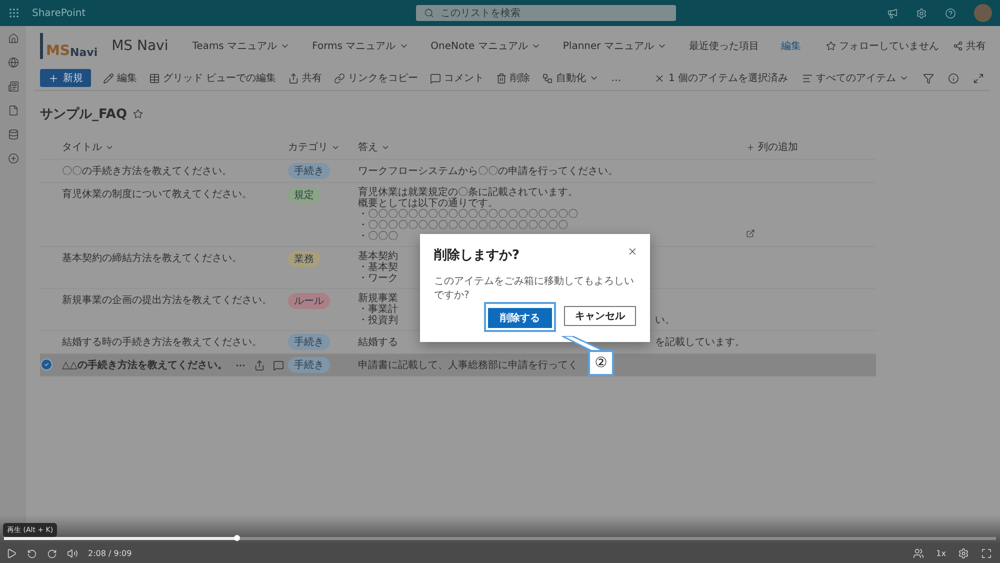  What do you see at coordinates (14, 13) in the screenshot?
I see `app-launcher-icon` at bounding box center [14, 13].